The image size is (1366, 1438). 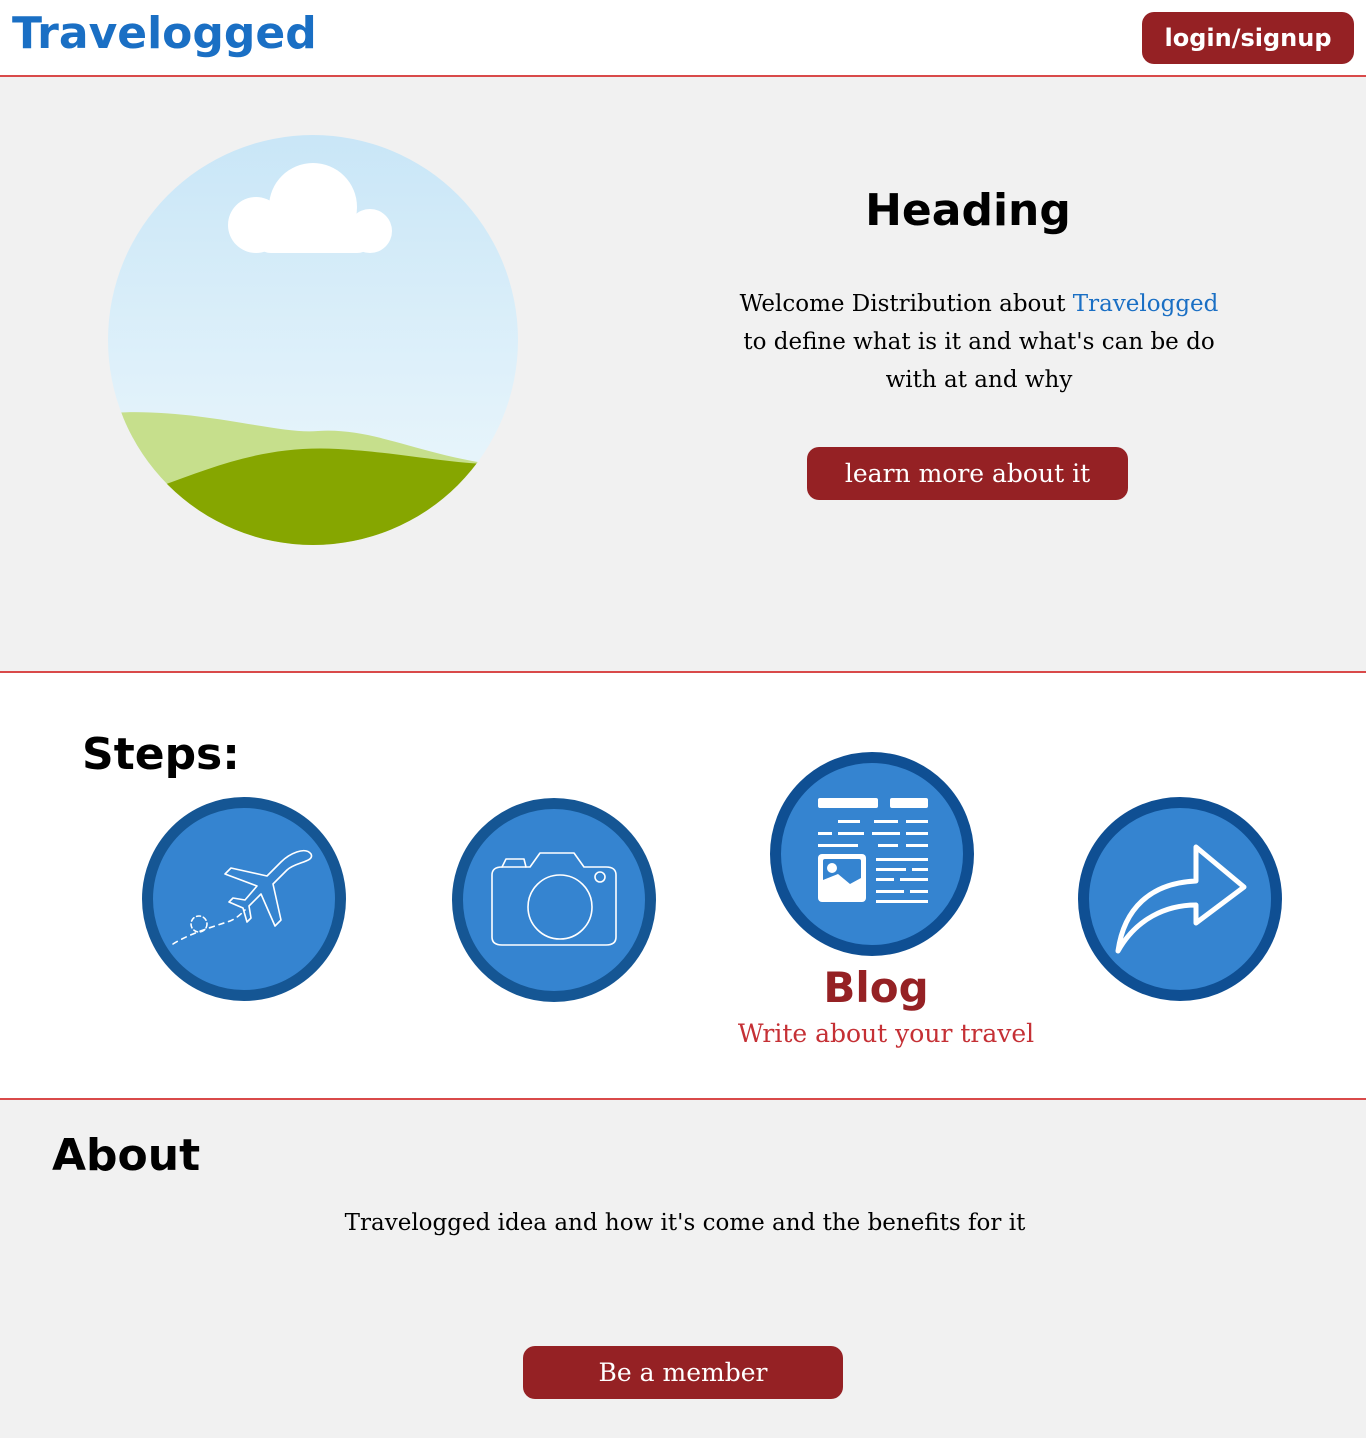 What do you see at coordinates (876, 987) in the screenshot?
I see `blog-label: Blog` at bounding box center [876, 987].